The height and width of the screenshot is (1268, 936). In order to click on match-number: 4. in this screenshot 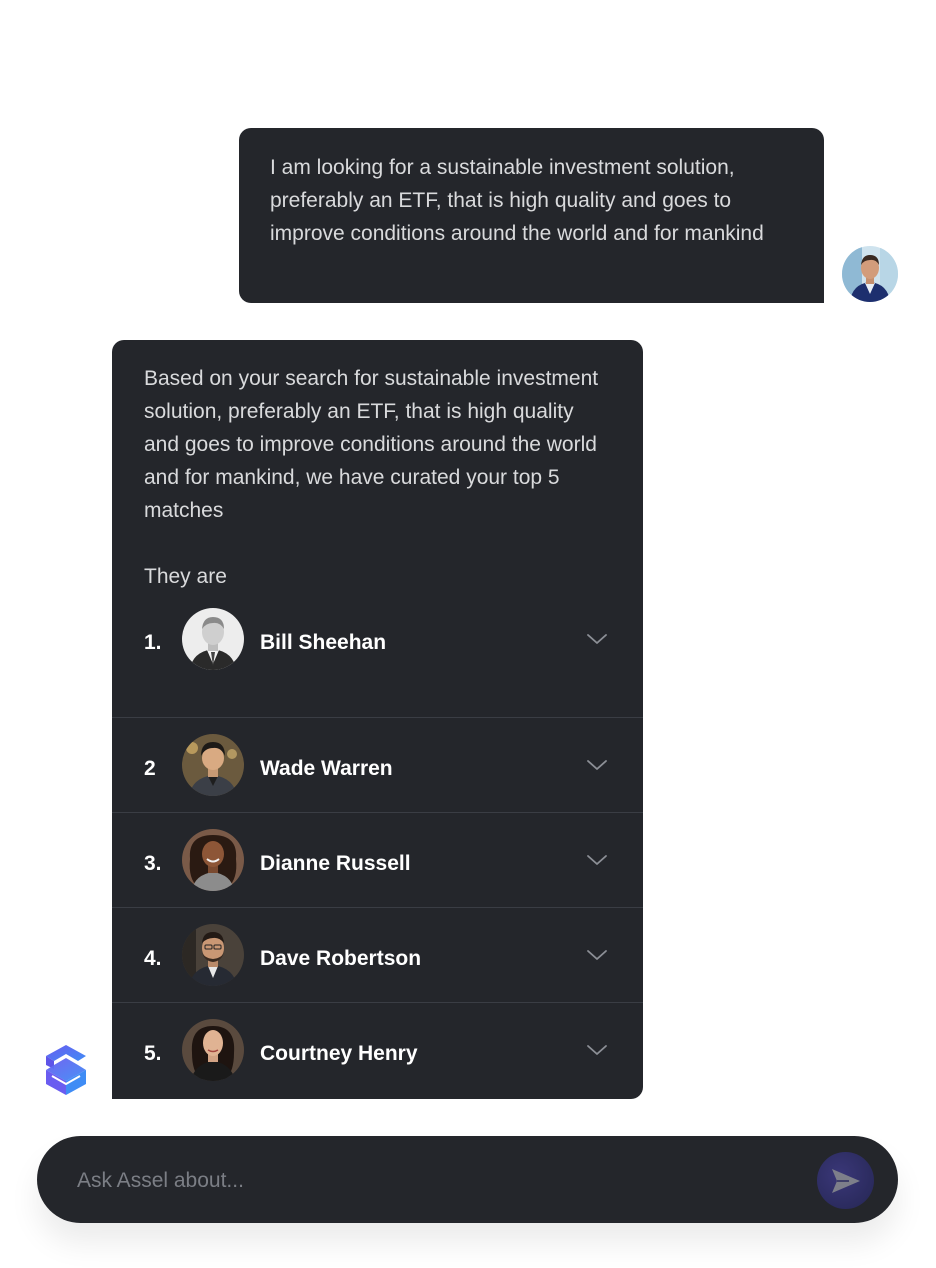, I will do `click(153, 958)`.